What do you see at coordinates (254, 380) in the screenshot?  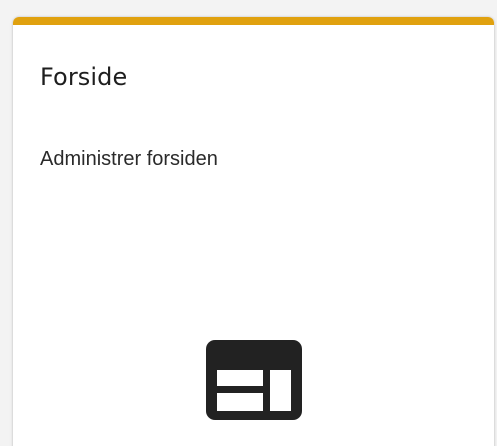 I see `web-layout-icon` at bounding box center [254, 380].